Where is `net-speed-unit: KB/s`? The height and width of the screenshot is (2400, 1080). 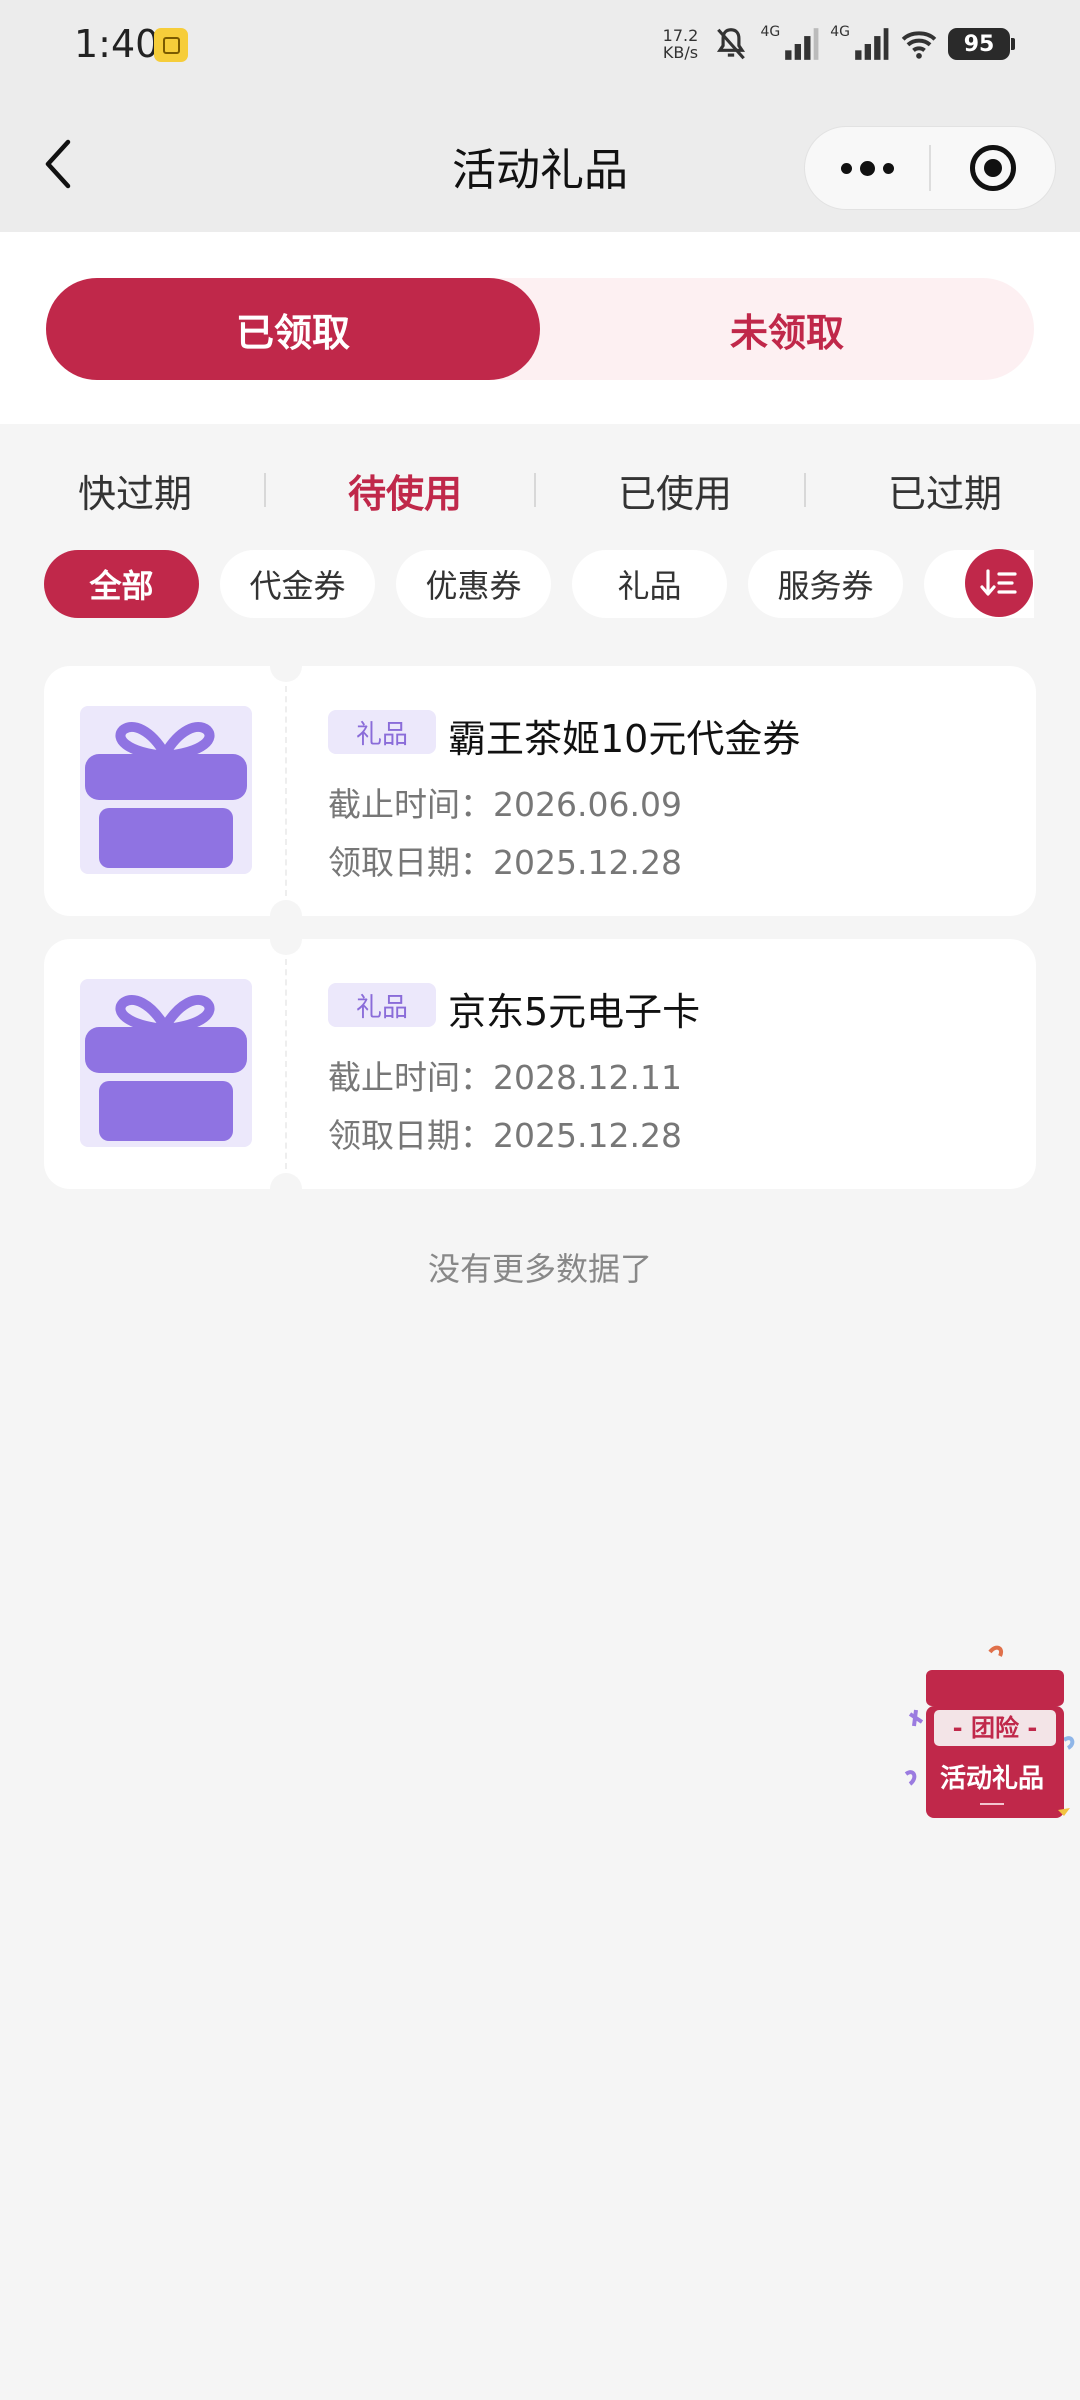 net-speed-unit: KB/s is located at coordinates (680, 52).